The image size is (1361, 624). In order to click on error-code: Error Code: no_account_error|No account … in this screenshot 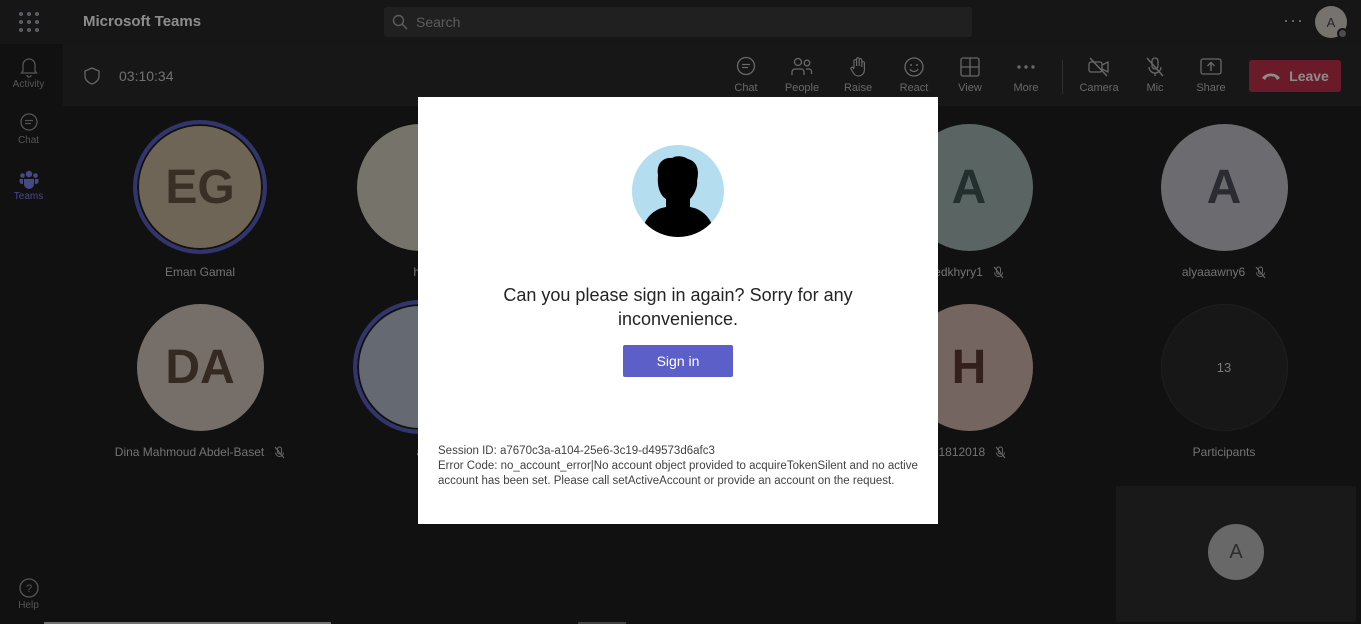, I will do `click(678, 473)`.